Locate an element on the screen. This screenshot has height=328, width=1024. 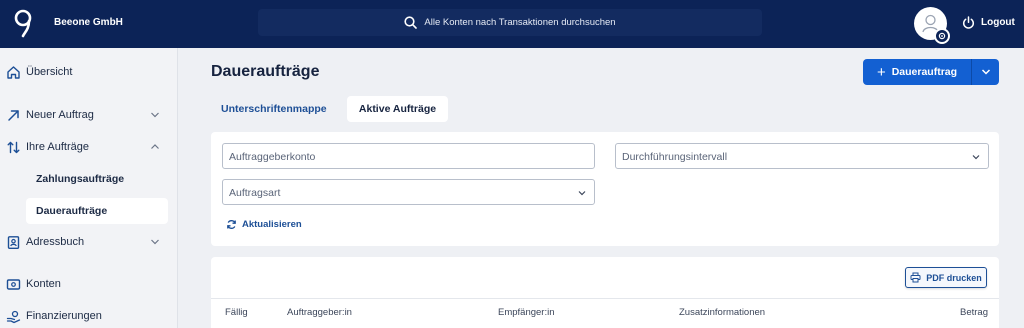
sidebar-item-neuer-auftrag: Neuer Auftrag is located at coordinates (89, 116).